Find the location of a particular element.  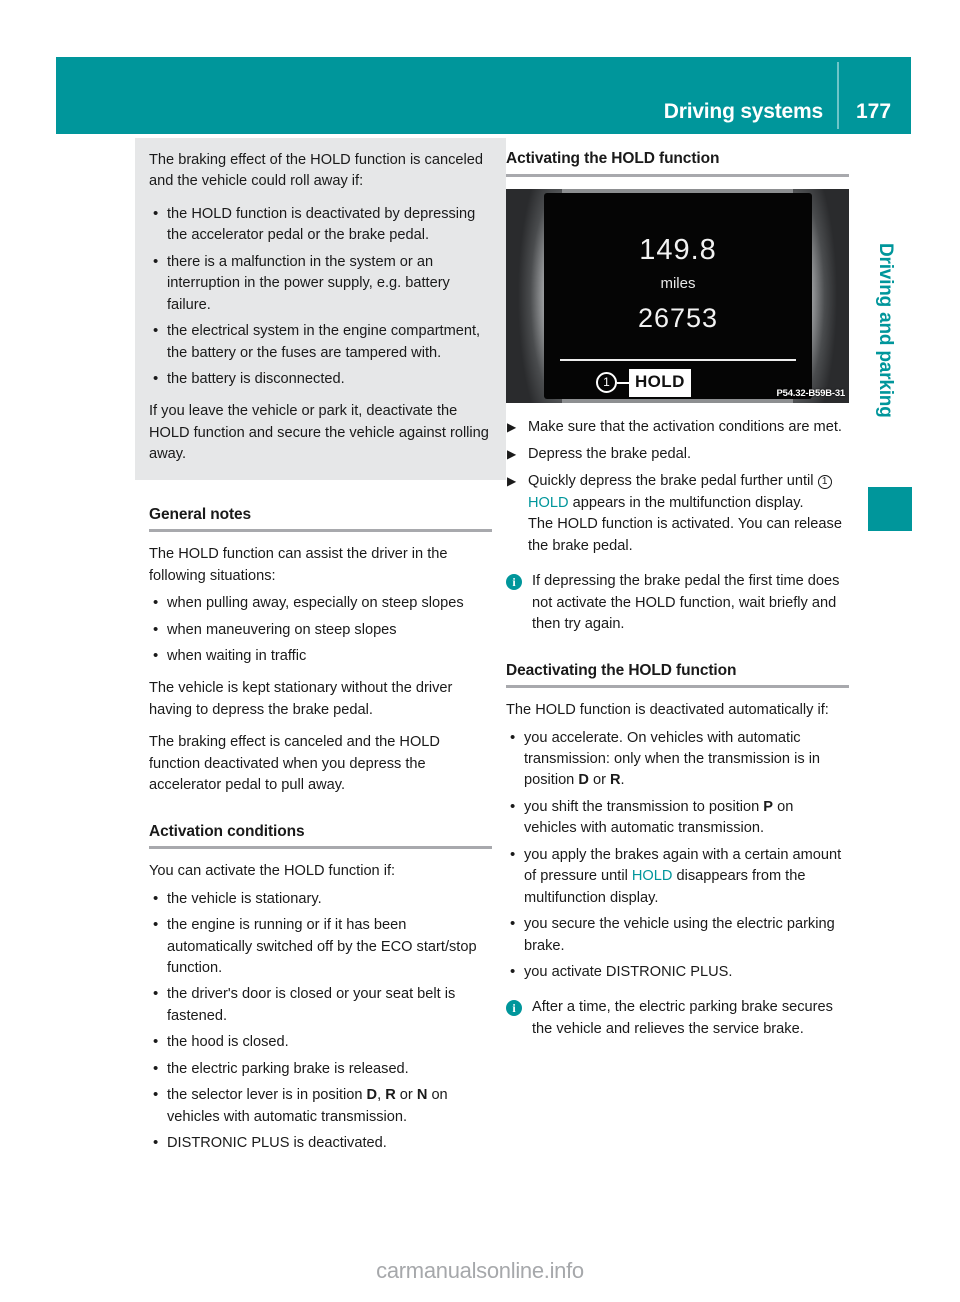

chapter-side-tab: Driving and parking is located at coordinates (885, 373).